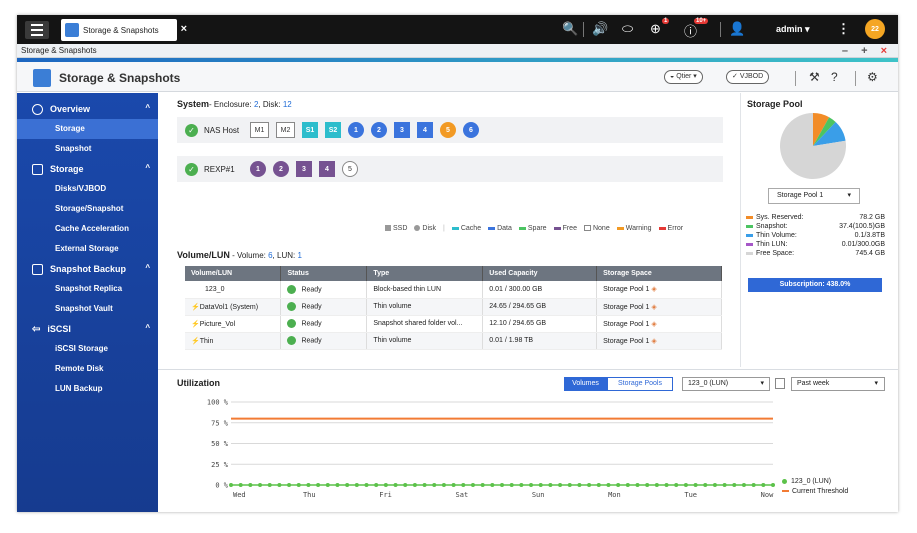 The image size is (917, 533). Describe the element at coordinates (815, 235) in the screenshot. I see `pool-stat-row: Thin Volume: 0.1/3.8TB` at that location.